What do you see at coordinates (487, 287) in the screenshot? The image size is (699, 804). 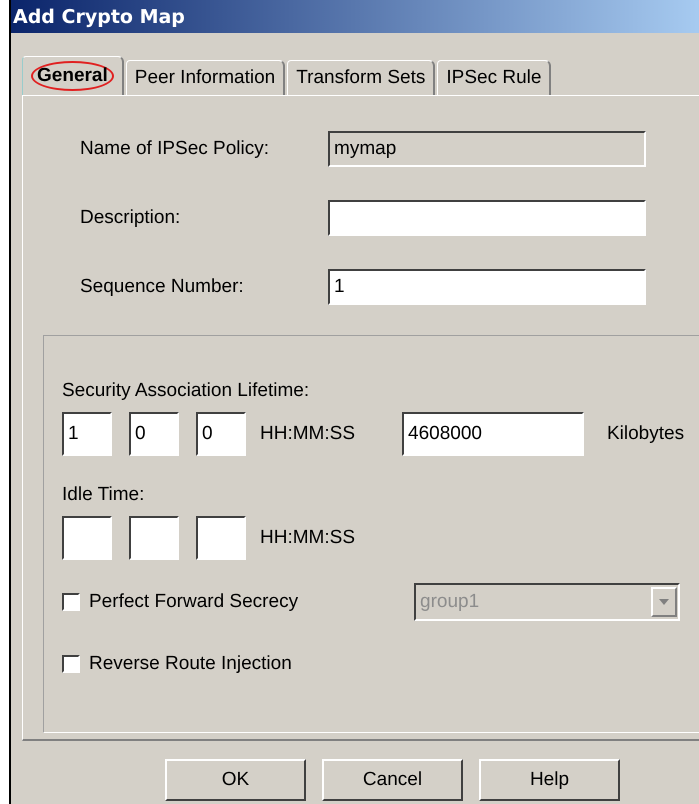 I see `input-field: 1` at bounding box center [487, 287].